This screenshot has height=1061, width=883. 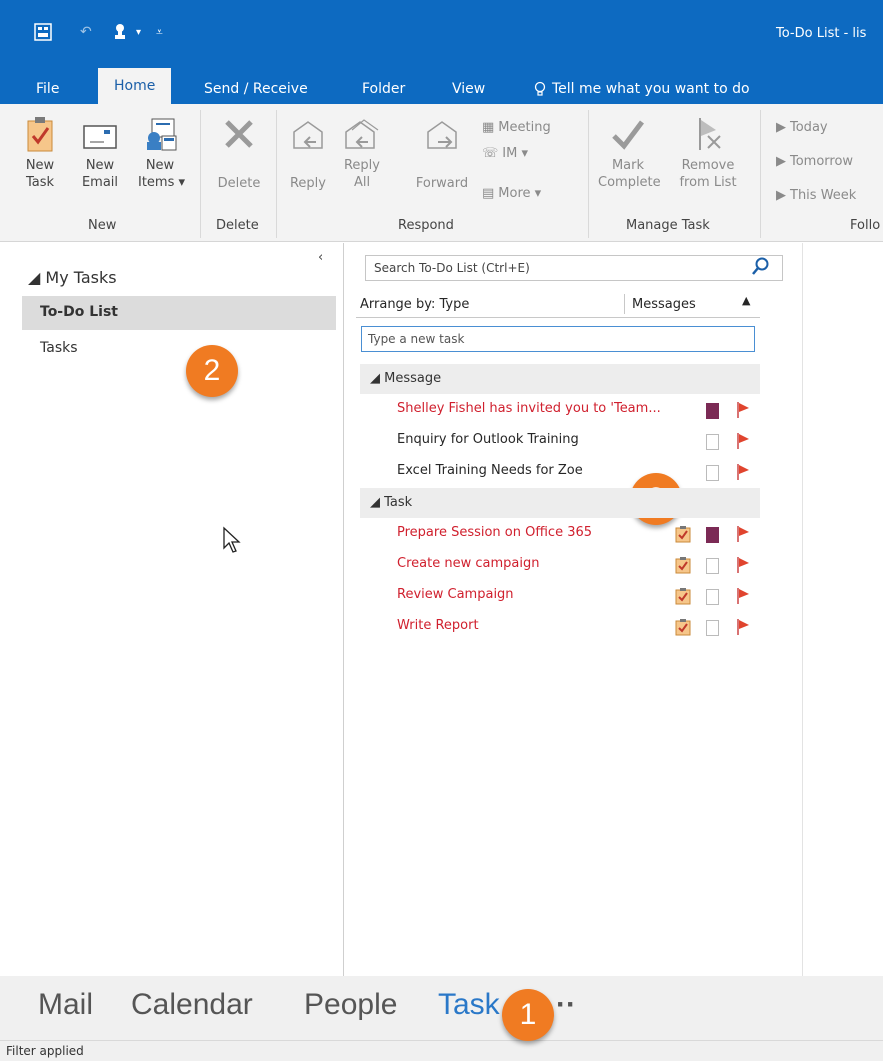 What do you see at coordinates (560, 627) in the screenshot?
I see `task-row: Write Report` at bounding box center [560, 627].